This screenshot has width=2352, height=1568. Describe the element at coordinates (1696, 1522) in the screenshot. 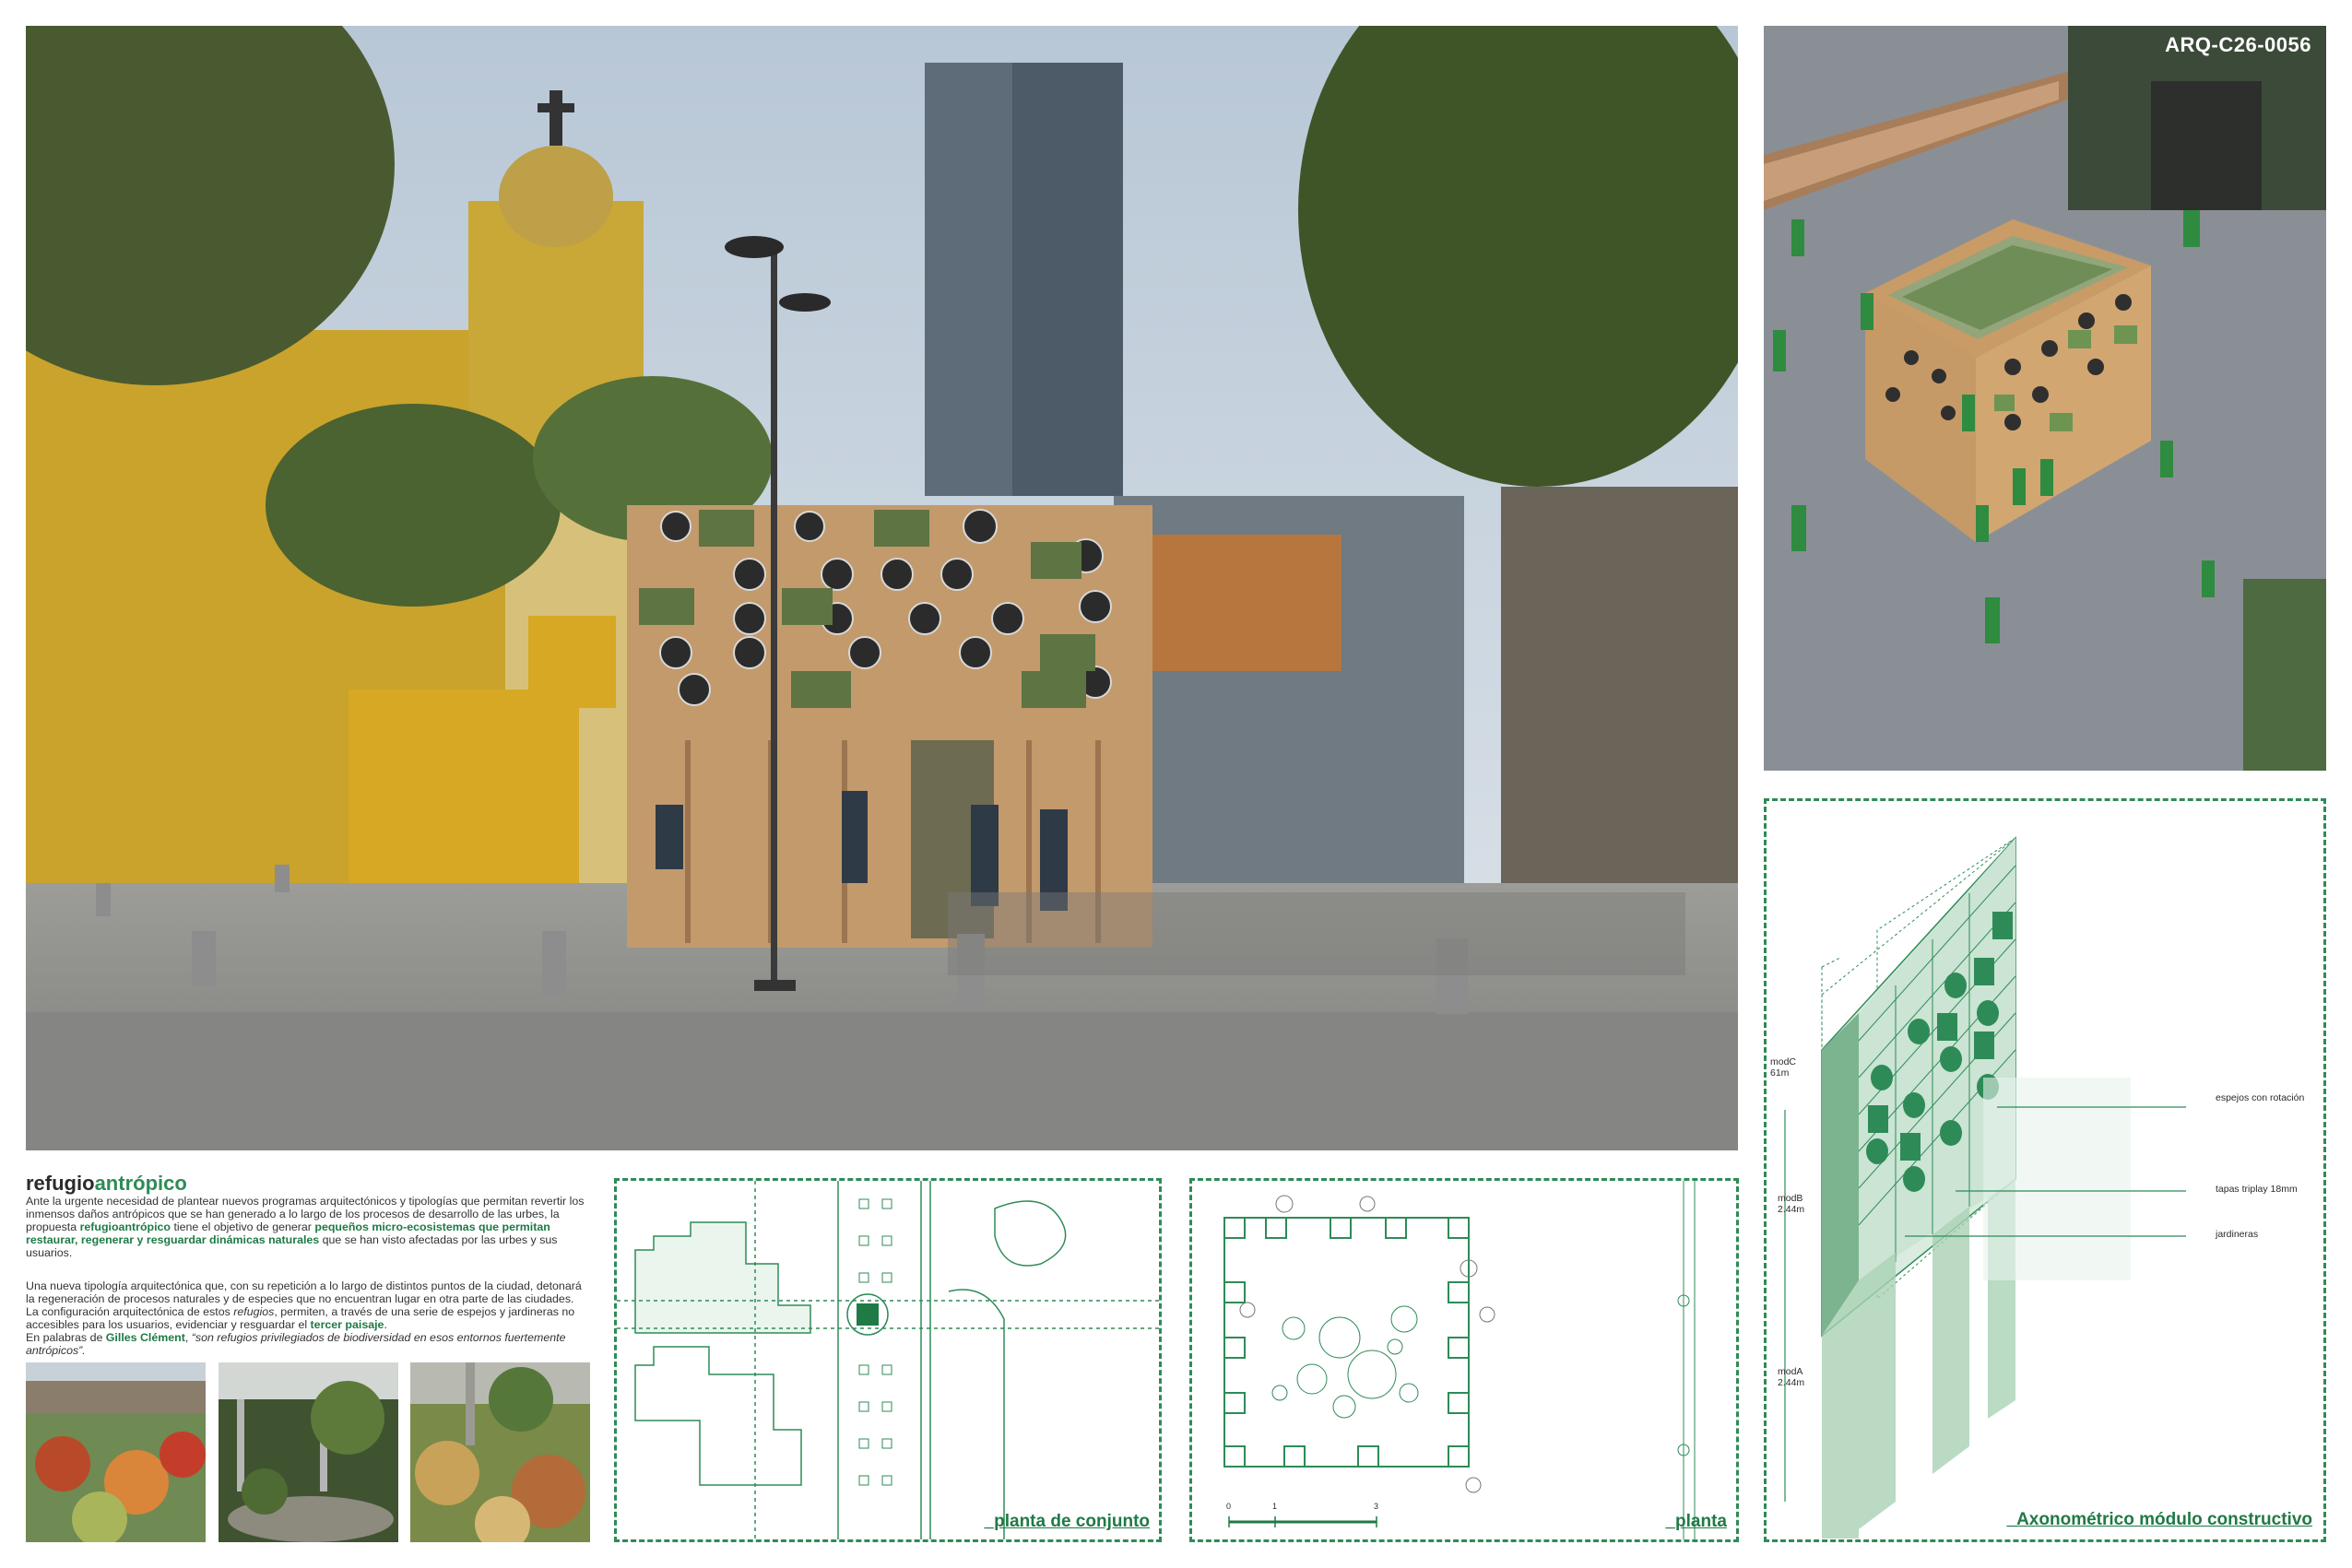

I see `floor-plan-caption: _planta` at that location.